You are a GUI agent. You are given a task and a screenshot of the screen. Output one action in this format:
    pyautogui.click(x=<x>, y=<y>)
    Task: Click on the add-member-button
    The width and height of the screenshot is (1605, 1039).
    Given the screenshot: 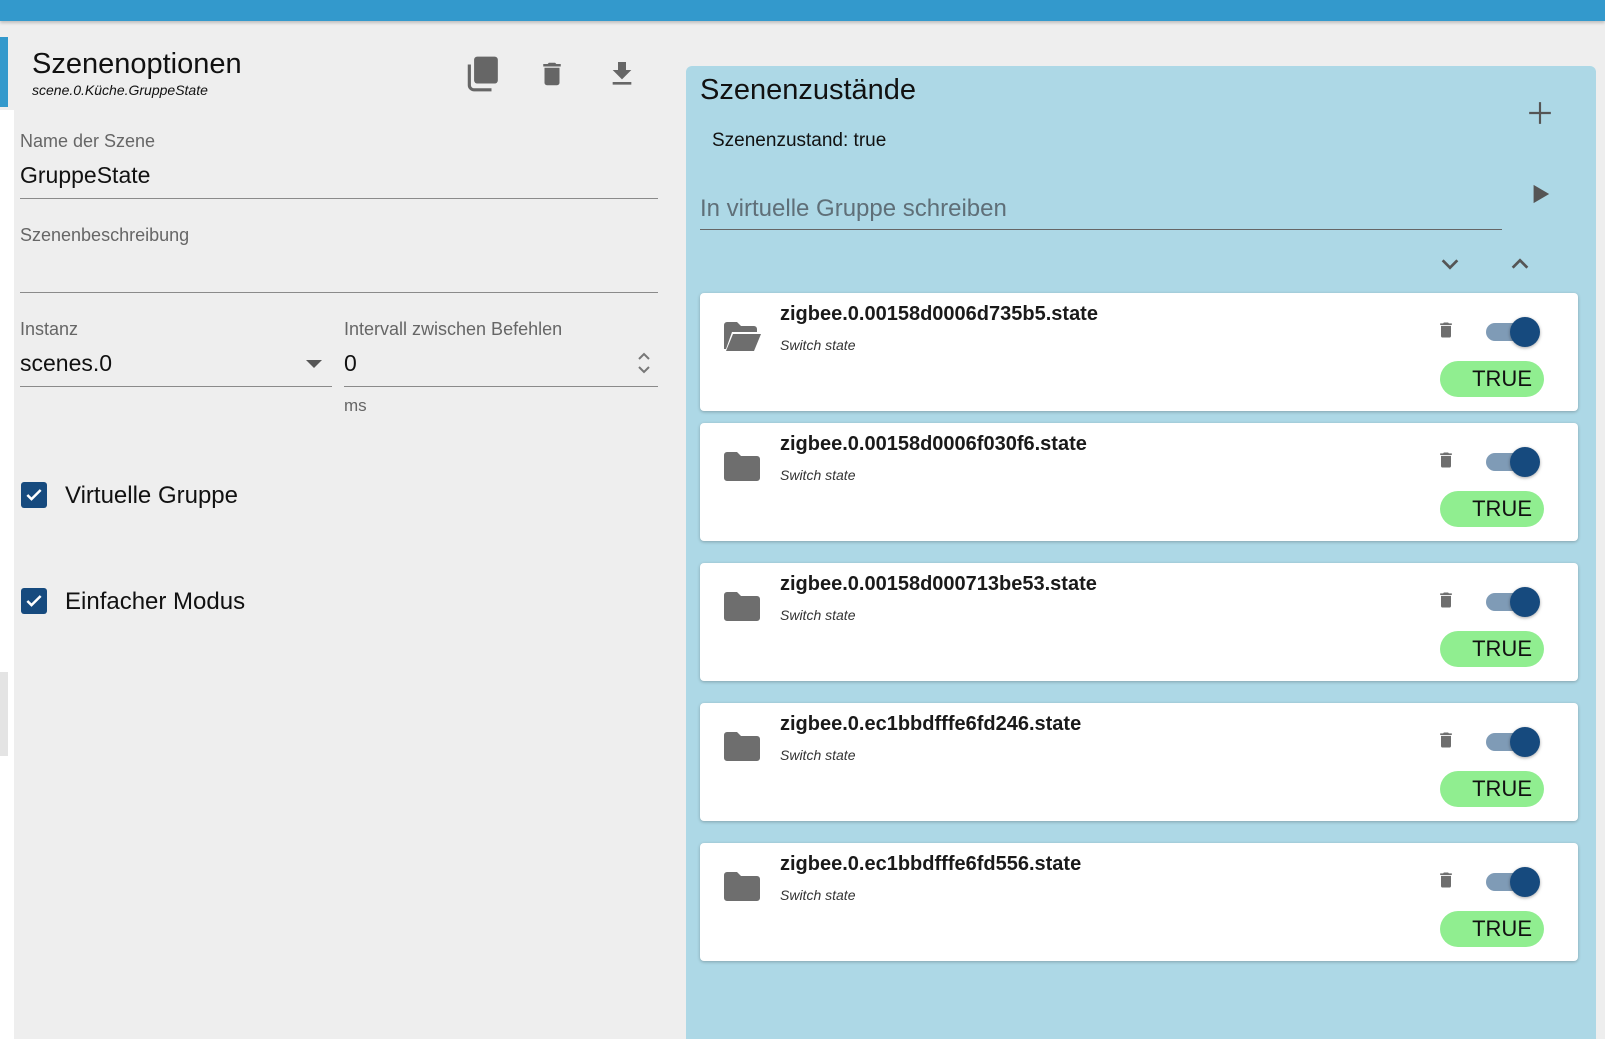 What is the action you would take?
    pyautogui.click(x=1540, y=113)
    